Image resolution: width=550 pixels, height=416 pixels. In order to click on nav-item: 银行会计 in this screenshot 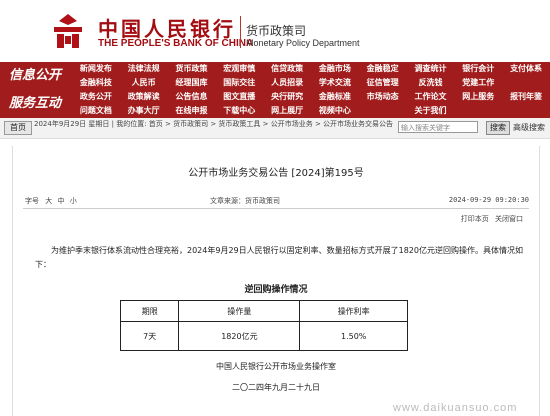, I will do `click(478, 69)`.